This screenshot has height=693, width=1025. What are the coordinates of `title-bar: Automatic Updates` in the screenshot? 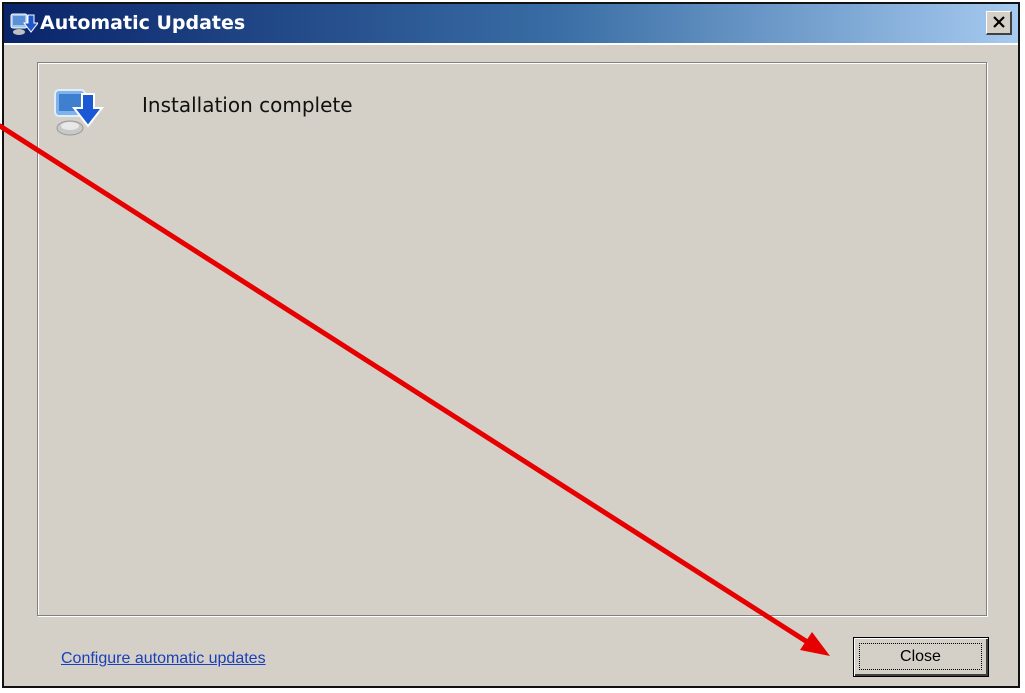 It's located at (511, 24).